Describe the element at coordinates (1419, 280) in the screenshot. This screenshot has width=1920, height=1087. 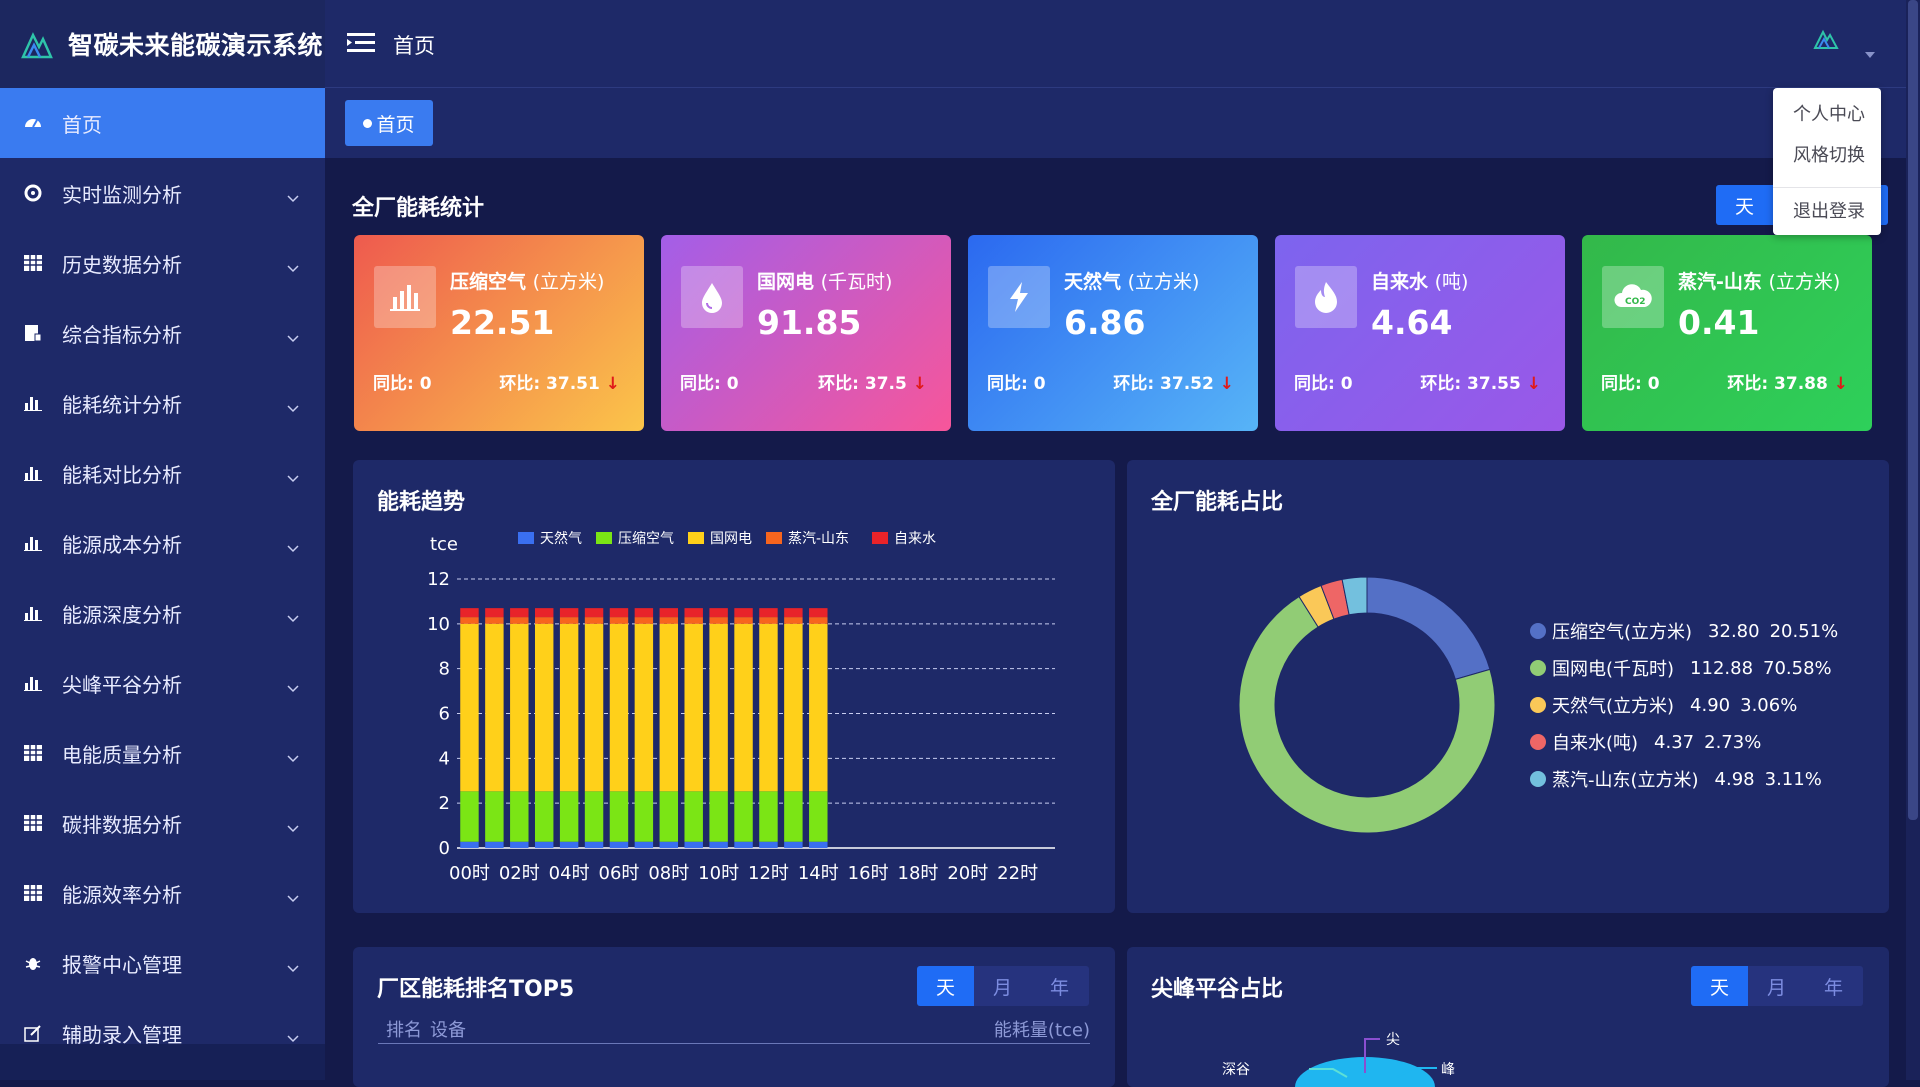
I see `card-name: 自来水 (吨)` at that location.